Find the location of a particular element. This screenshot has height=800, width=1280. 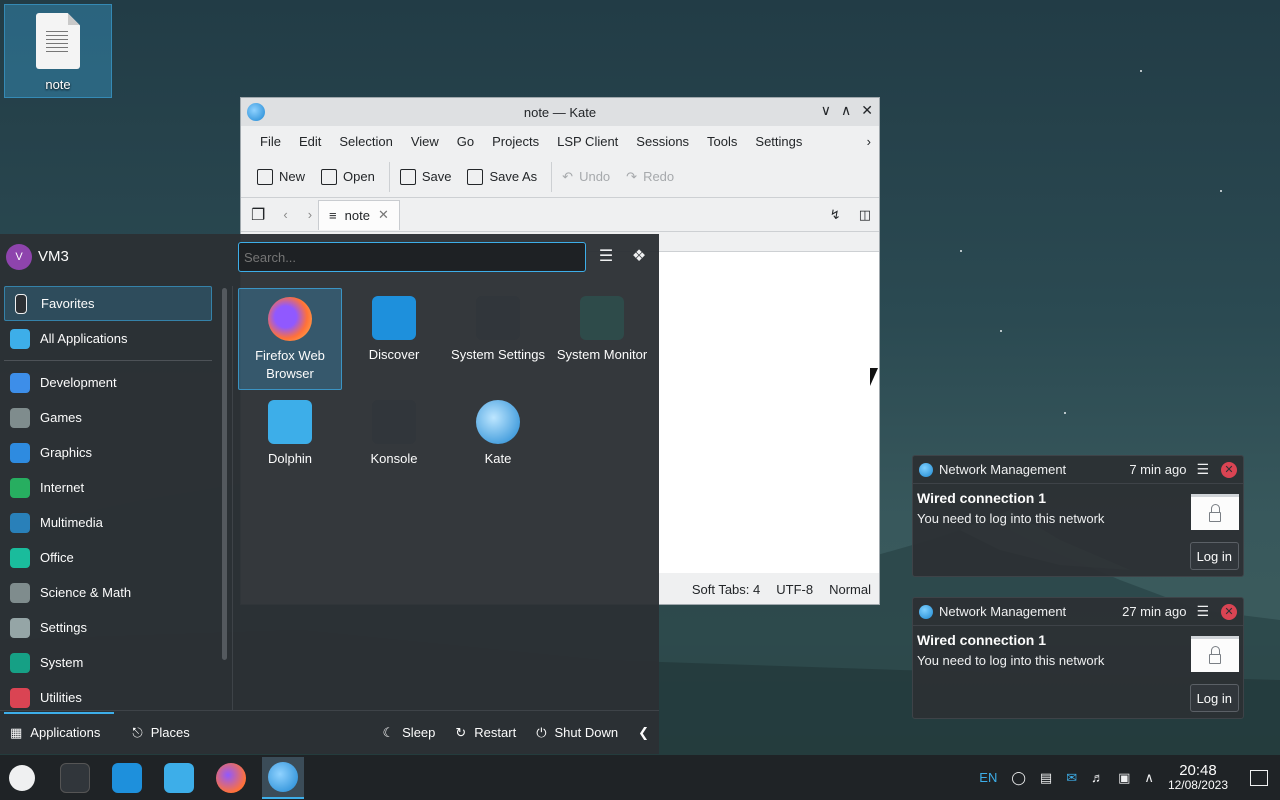

app-konsole: Konsole is located at coordinates (394, 443).